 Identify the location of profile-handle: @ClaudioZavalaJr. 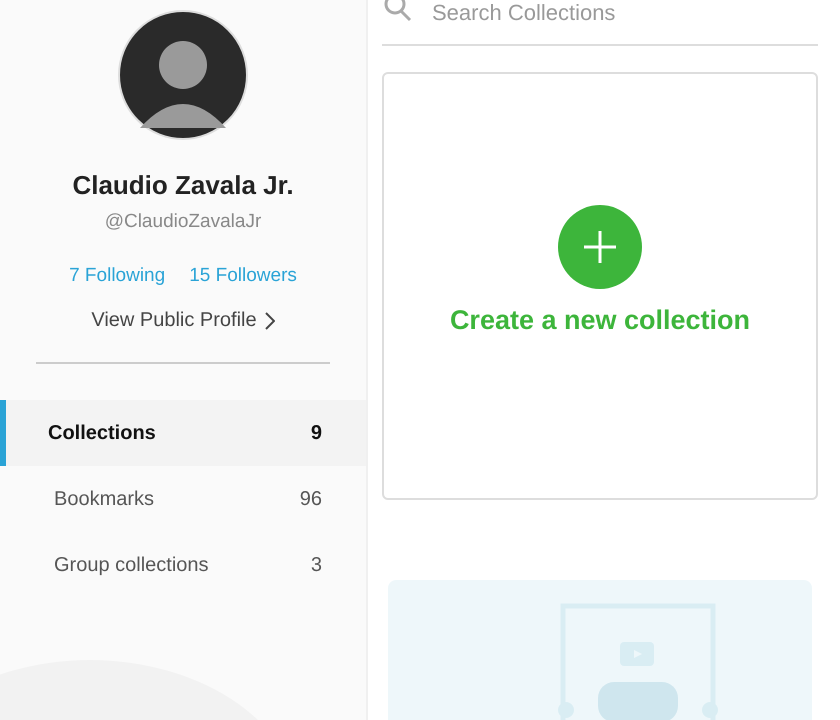
(183, 222).